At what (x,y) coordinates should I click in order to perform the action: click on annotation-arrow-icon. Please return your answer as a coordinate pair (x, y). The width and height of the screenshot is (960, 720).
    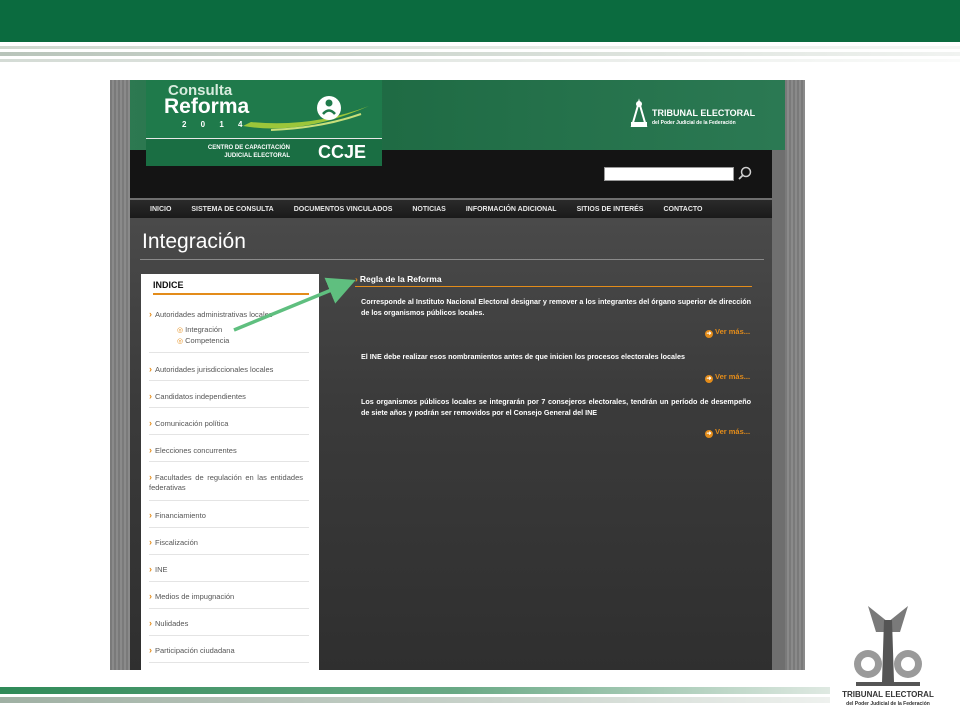
    Looking at the image, I should click on (294, 304).